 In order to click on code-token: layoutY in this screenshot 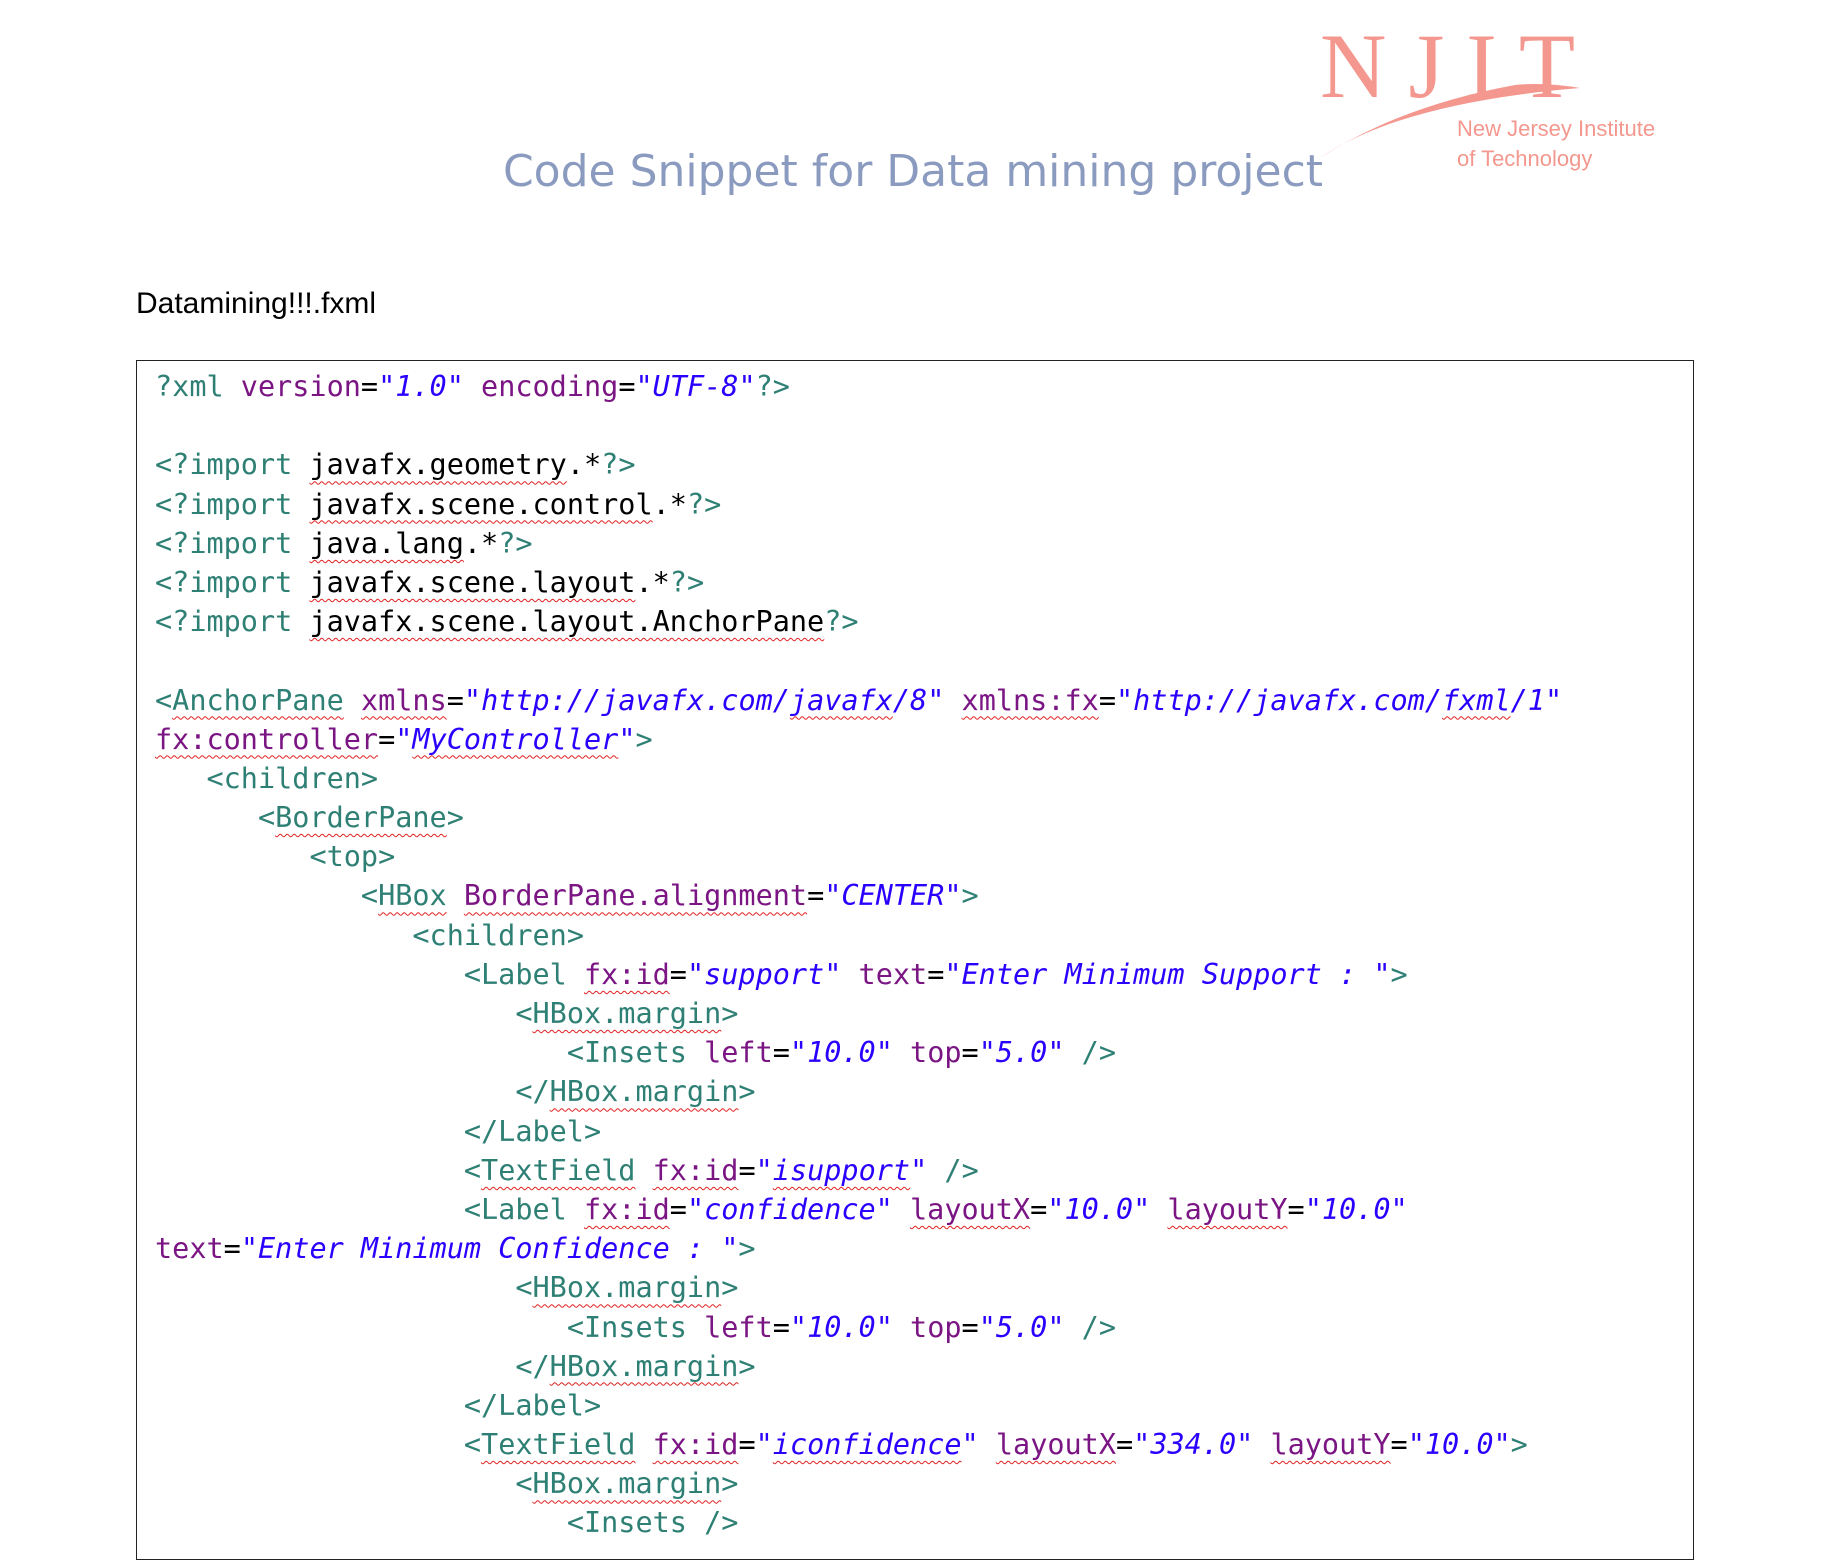, I will do `click(1227, 1209)`.